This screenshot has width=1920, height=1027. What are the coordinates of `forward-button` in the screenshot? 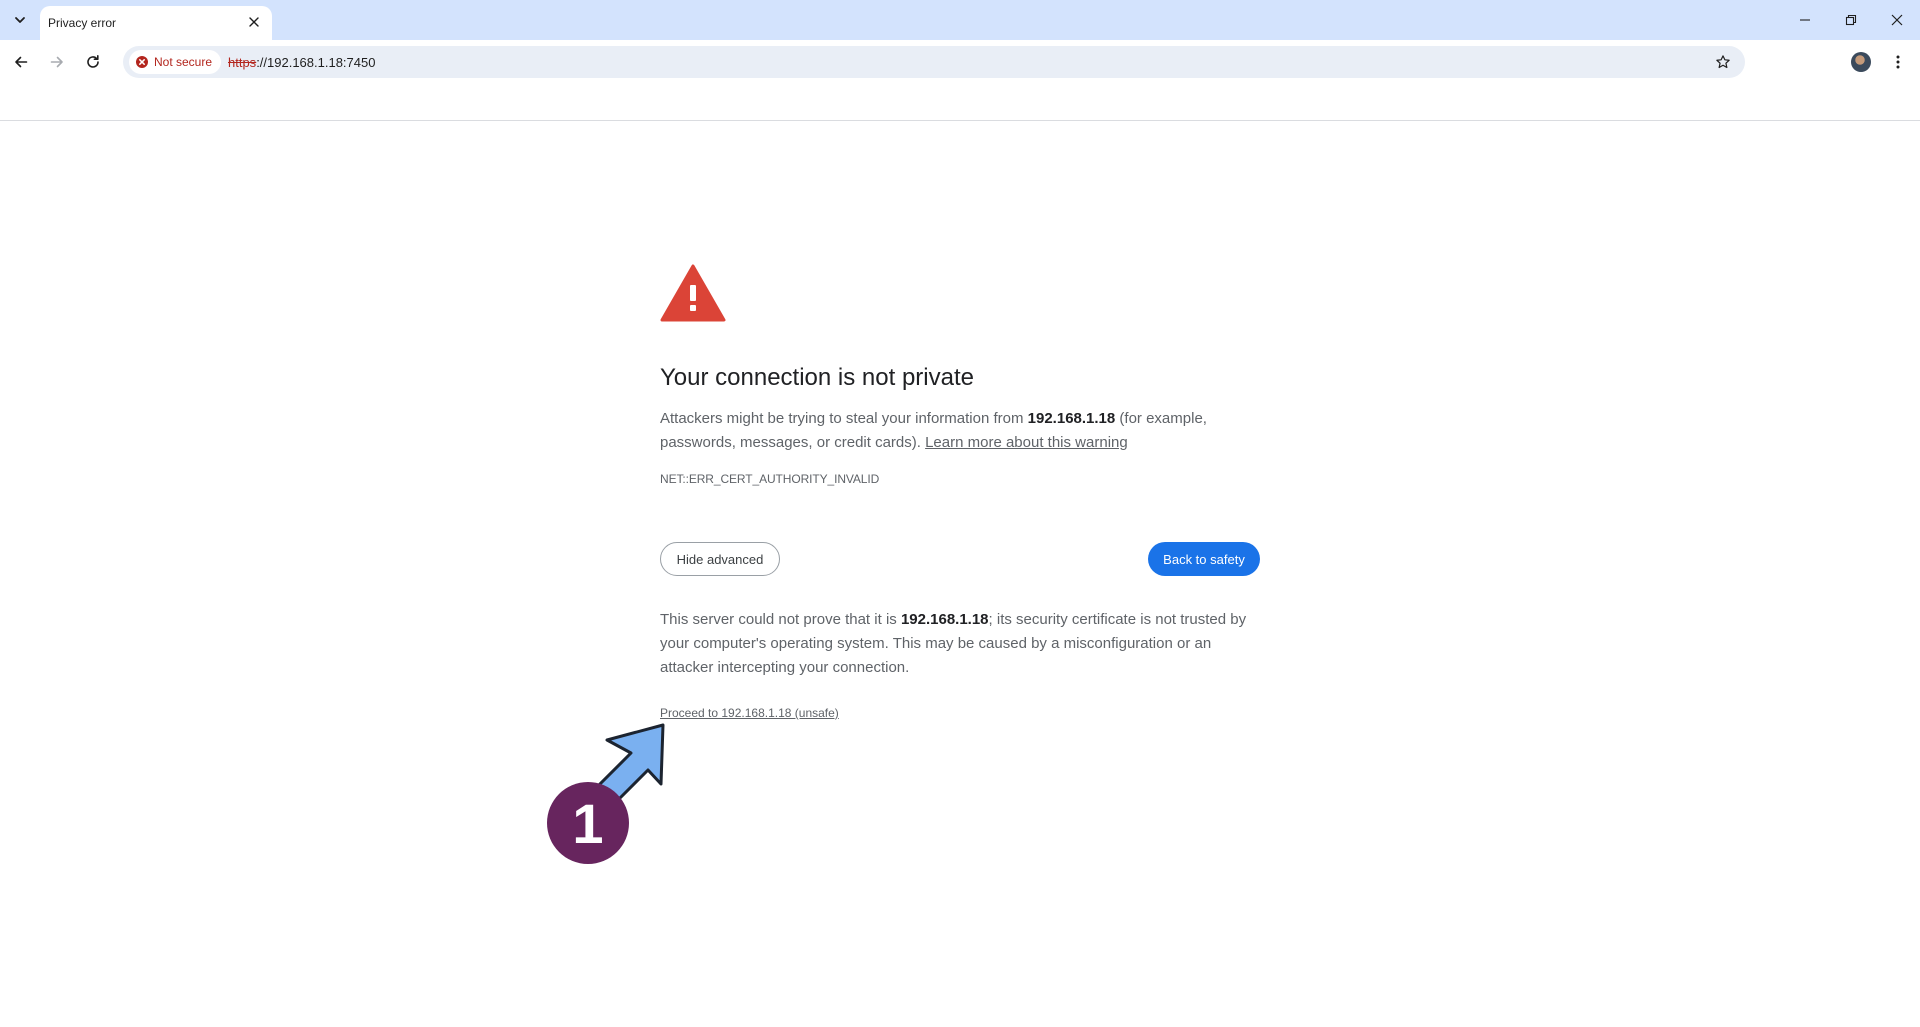 It's located at (57, 62).